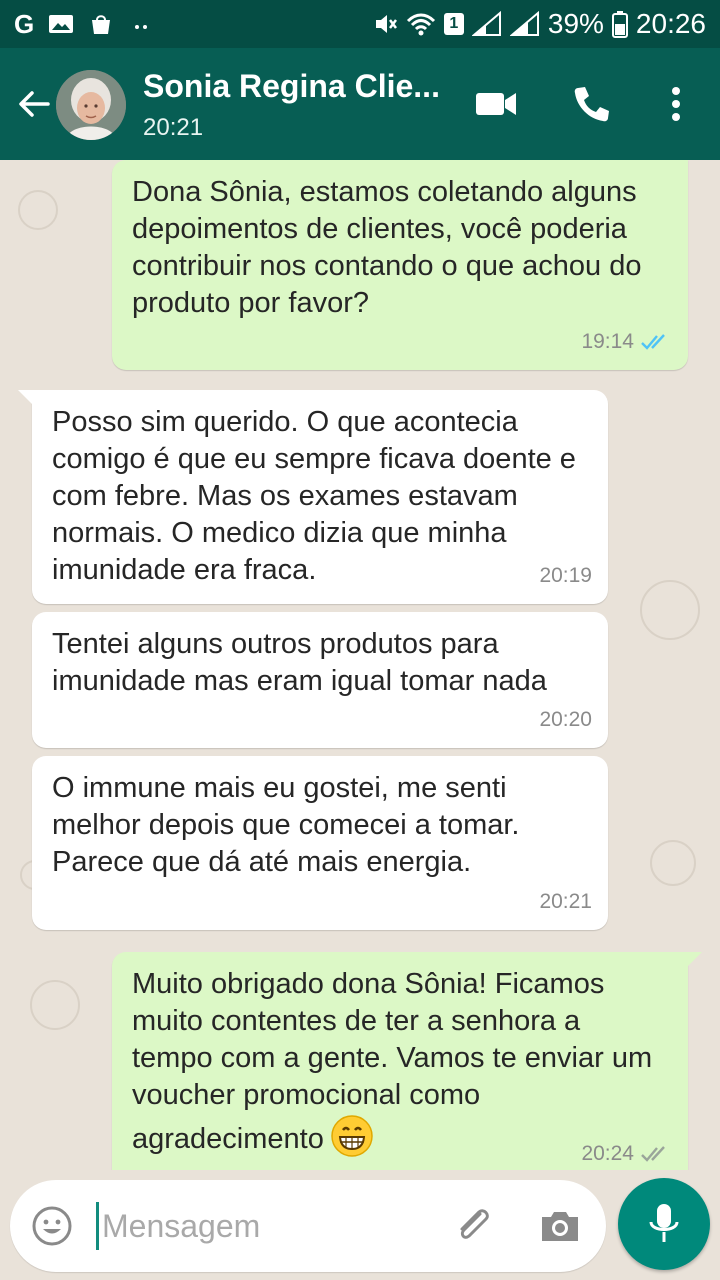 This screenshot has height=1280, width=720. I want to click on voice-record-button, so click(664, 1224).